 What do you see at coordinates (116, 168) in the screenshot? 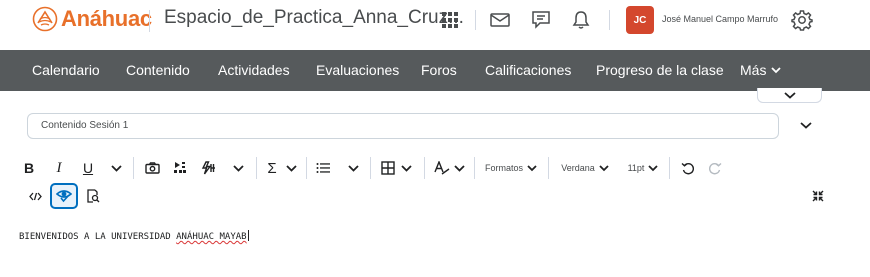
I see `more-format-chevron-icon` at bounding box center [116, 168].